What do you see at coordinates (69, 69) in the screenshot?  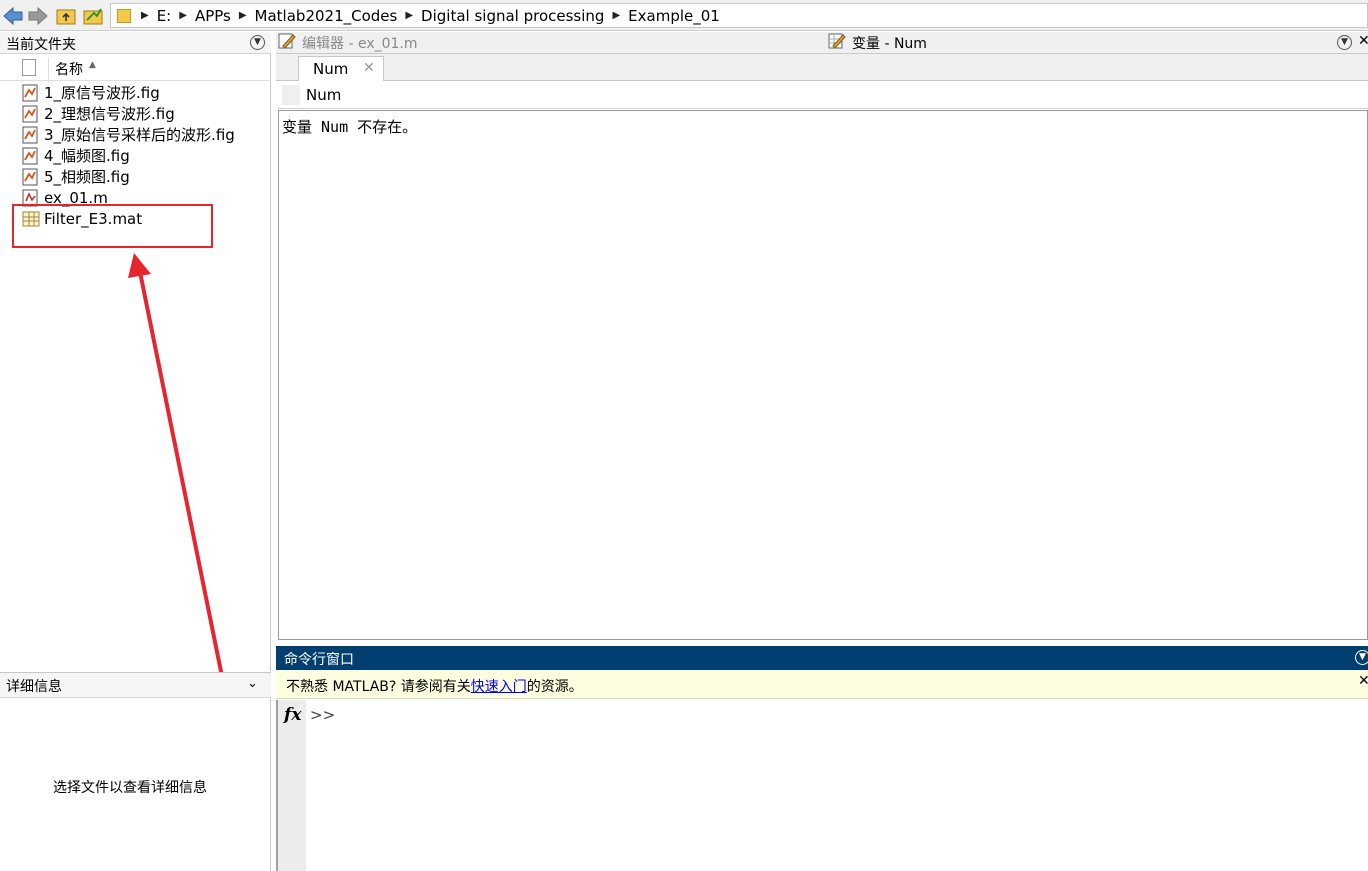 I see `name-column-header: 名称` at bounding box center [69, 69].